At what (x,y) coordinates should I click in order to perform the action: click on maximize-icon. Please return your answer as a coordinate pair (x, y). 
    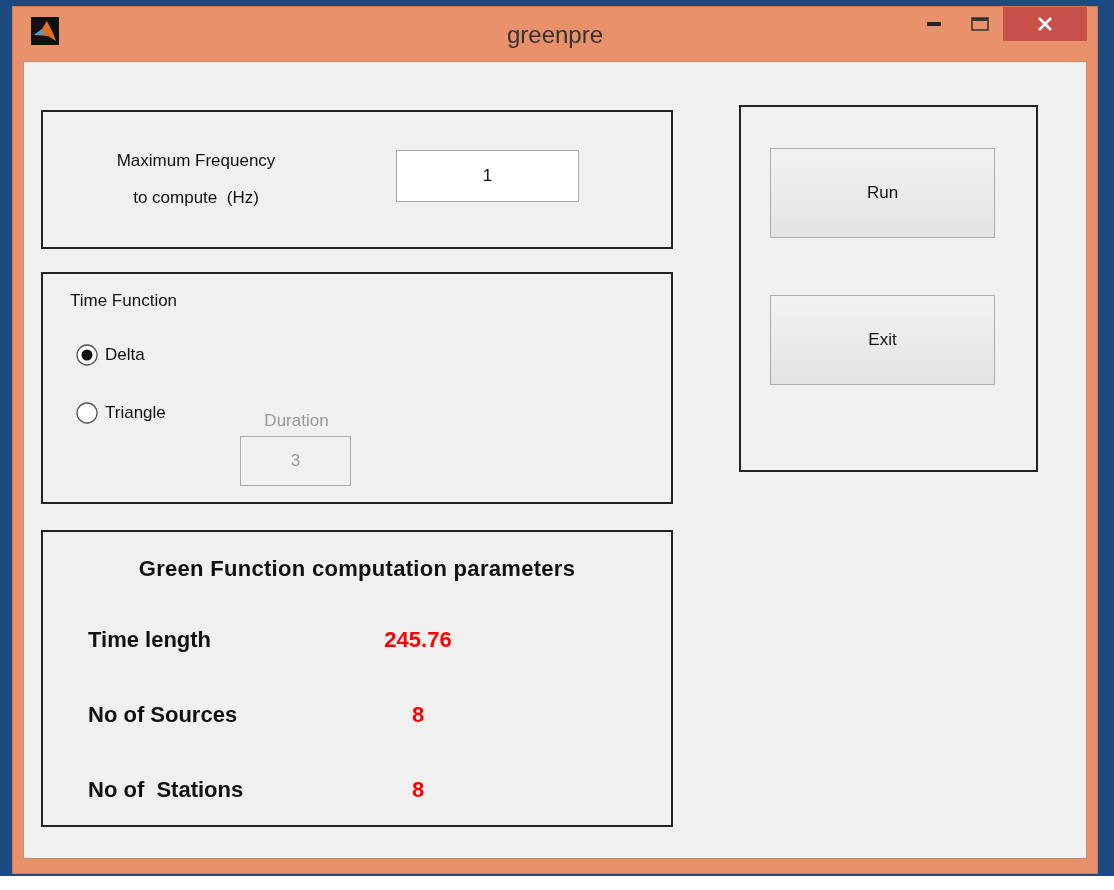
    Looking at the image, I should click on (980, 24).